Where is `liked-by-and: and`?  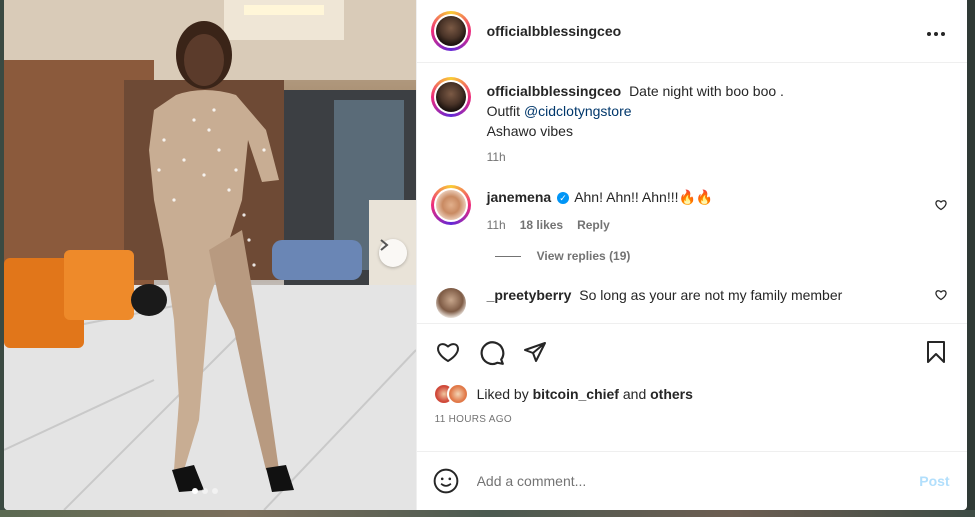
liked-by-and: and is located at coordinates (634, 394).